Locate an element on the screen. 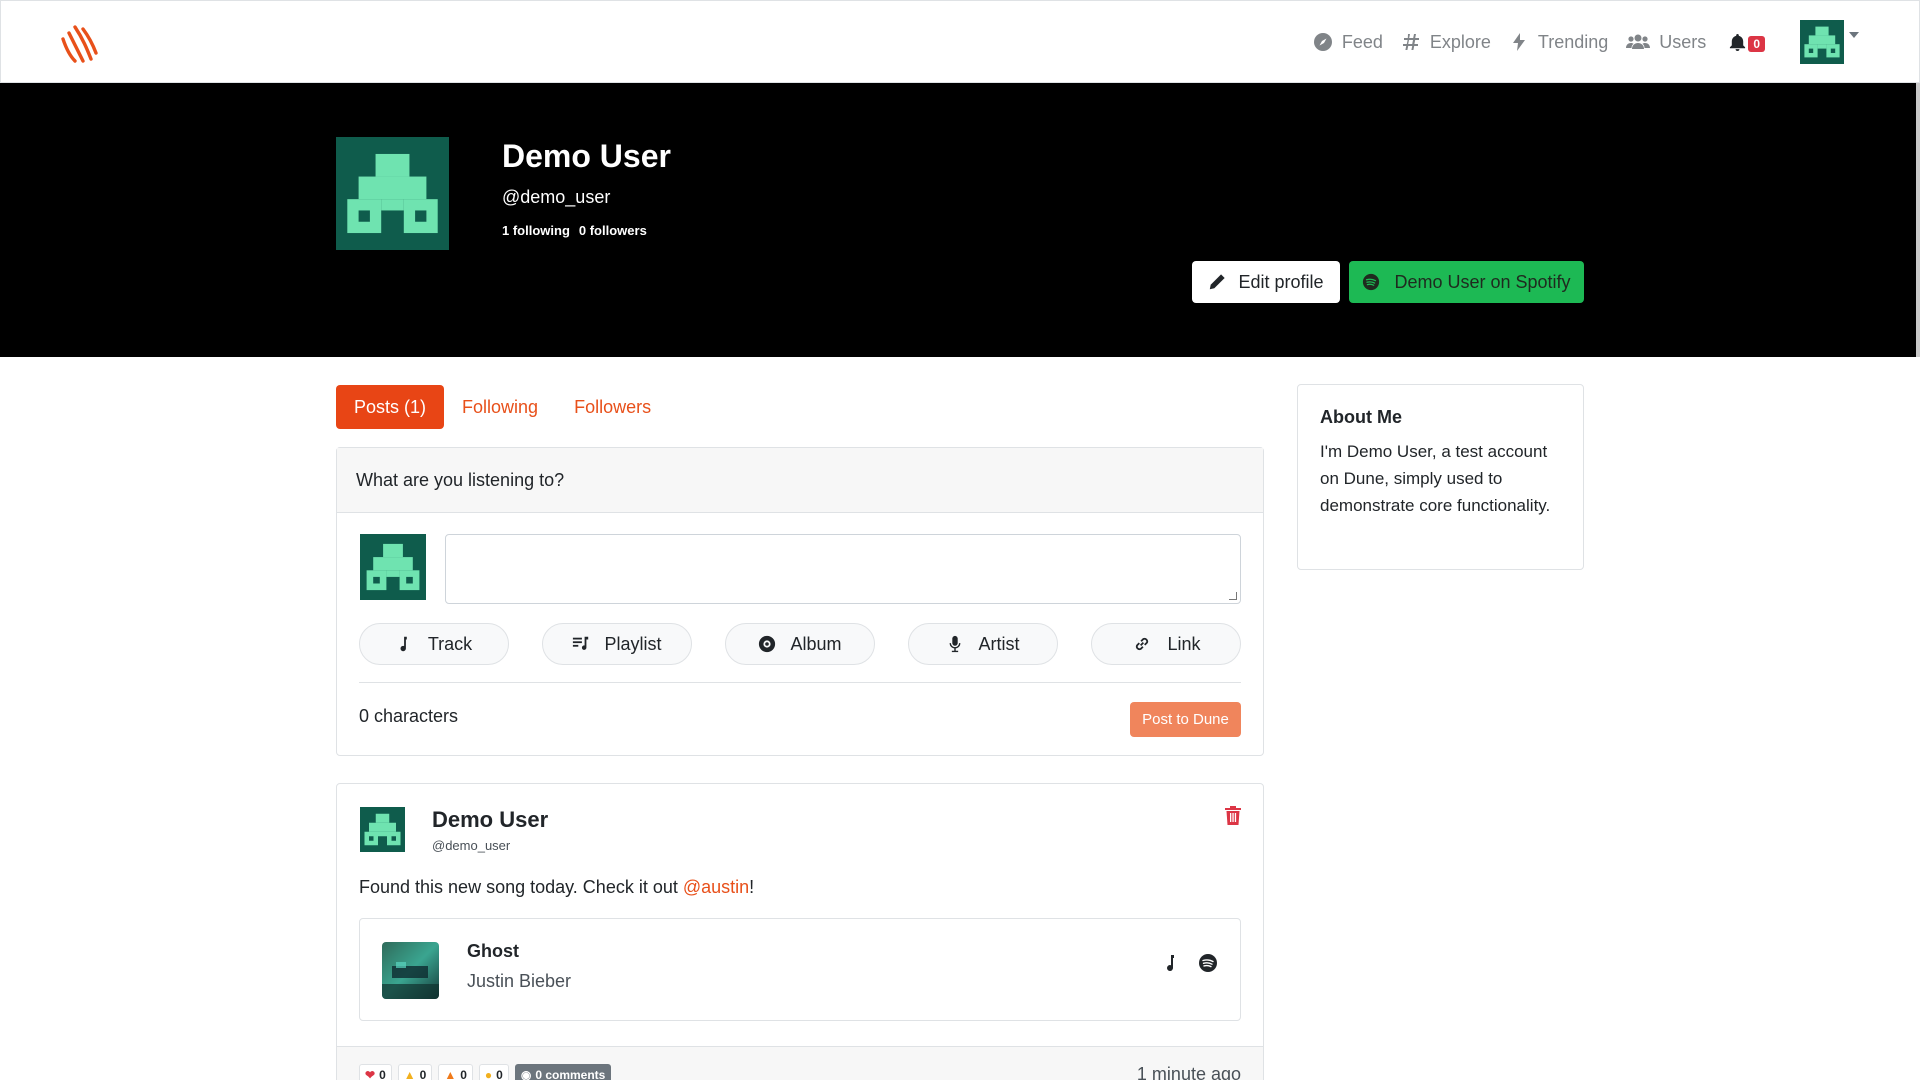 The width and height of the screenshot is (1920, 1080). bolt-icon is located at coordinates (1518, 42).